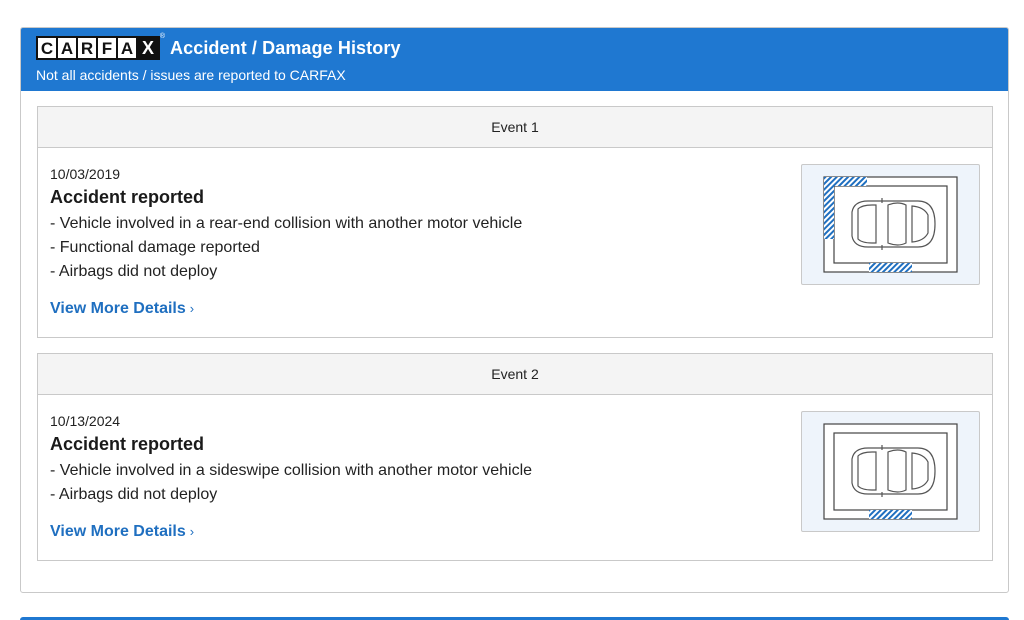  Describe the element at coordinates (829, 208) in the screenshot. I see `damage-zone-left-rear` at that location.